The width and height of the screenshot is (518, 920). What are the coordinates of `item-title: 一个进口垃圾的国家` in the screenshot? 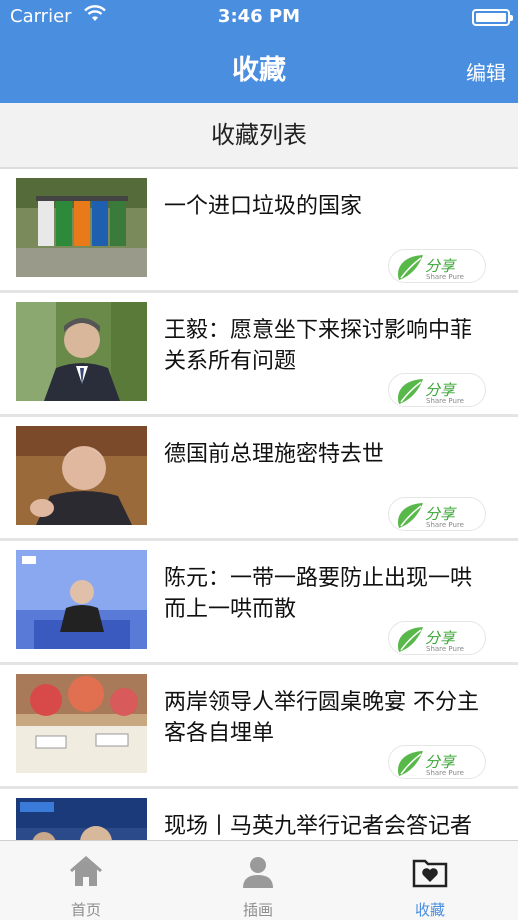 It's located at (263, 206).